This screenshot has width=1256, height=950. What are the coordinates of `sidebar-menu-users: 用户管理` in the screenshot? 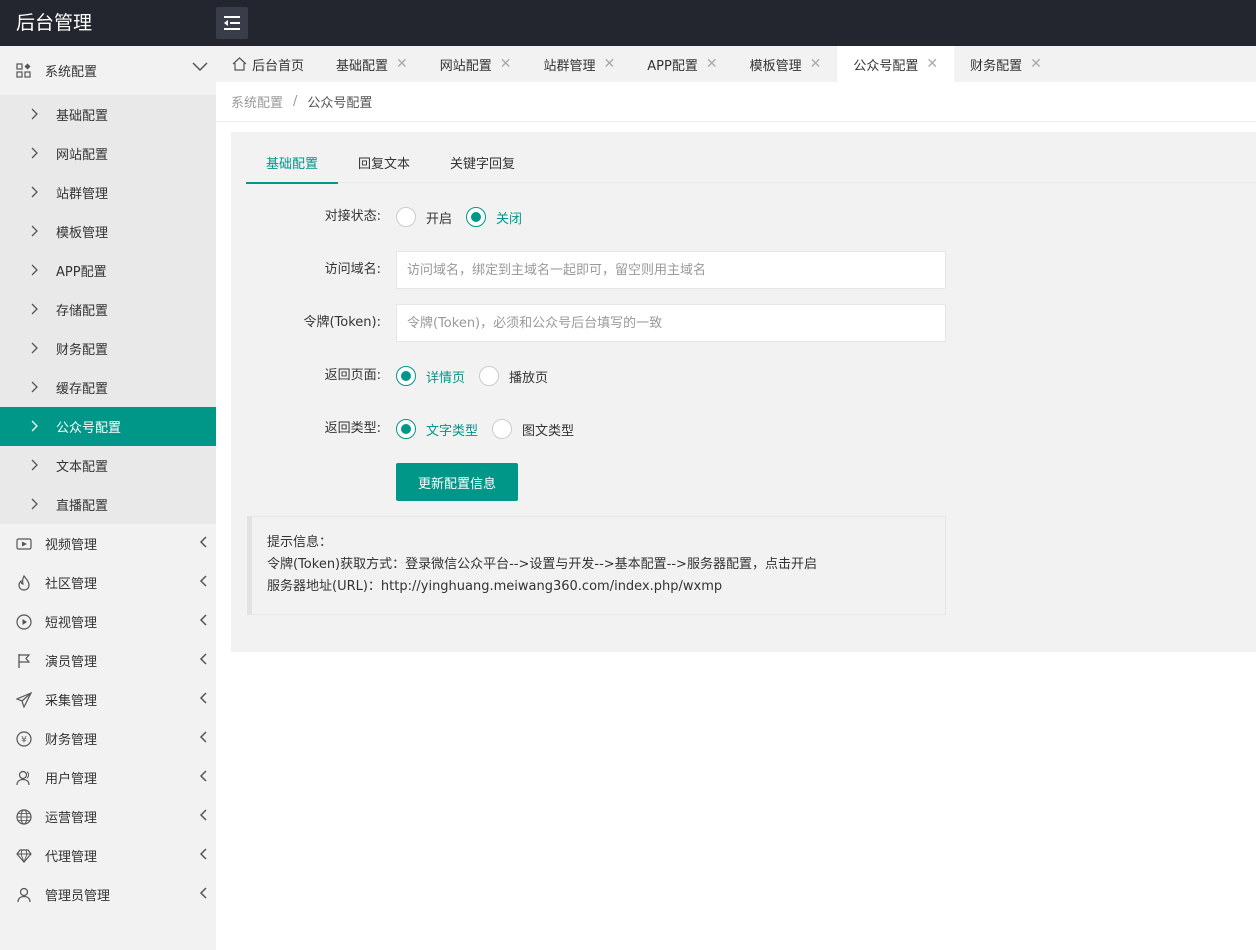 It's located at (108, 777).